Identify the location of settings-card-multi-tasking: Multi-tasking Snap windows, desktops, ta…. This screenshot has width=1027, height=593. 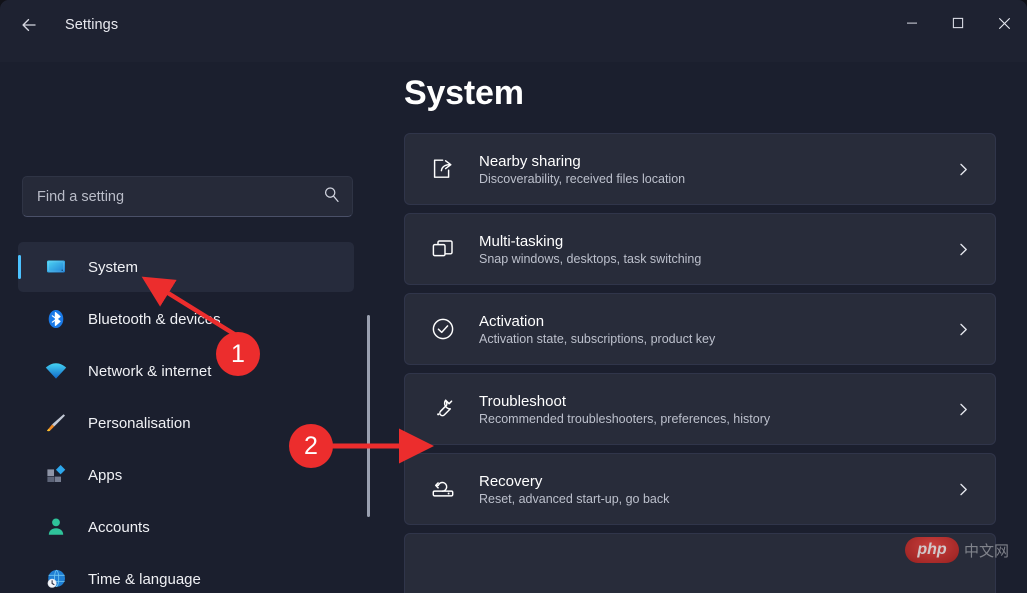
(700, 249).